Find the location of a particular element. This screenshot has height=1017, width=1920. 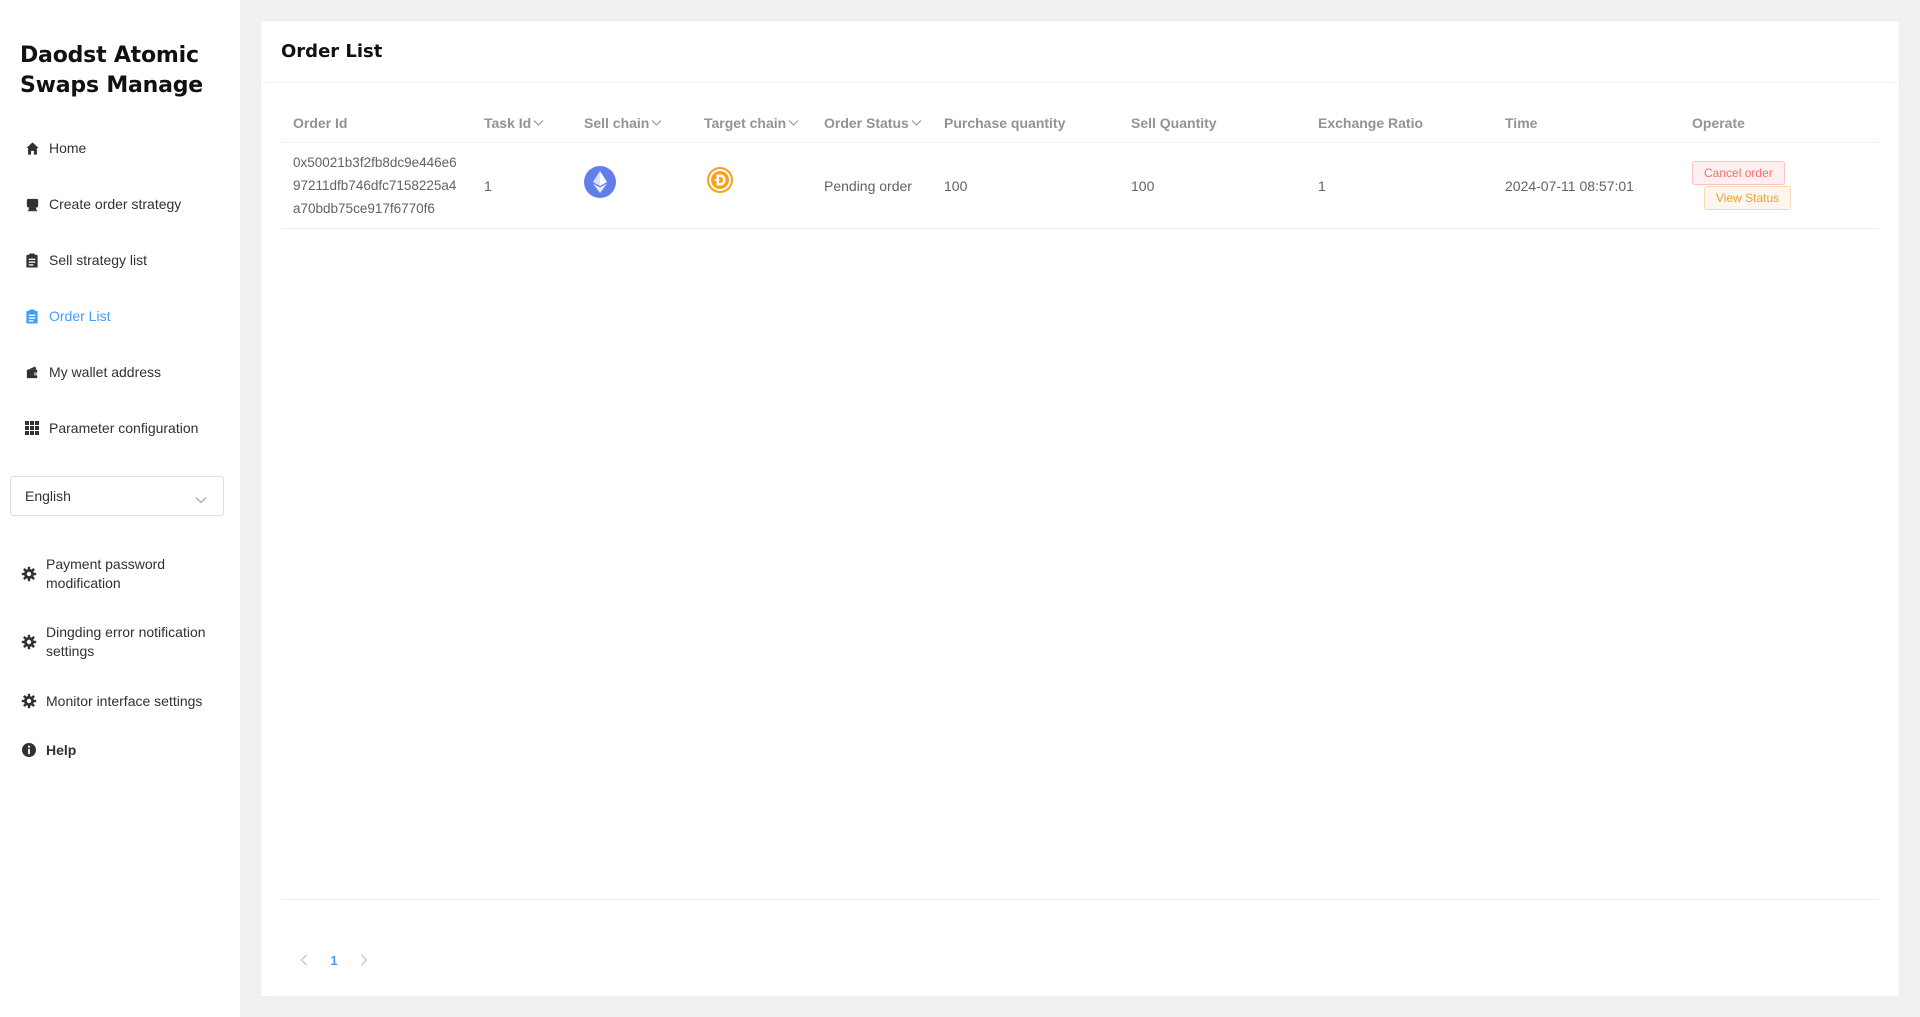

time-cell: 2024-07-11 08:57:01 is located at coordinates (1569, 185).